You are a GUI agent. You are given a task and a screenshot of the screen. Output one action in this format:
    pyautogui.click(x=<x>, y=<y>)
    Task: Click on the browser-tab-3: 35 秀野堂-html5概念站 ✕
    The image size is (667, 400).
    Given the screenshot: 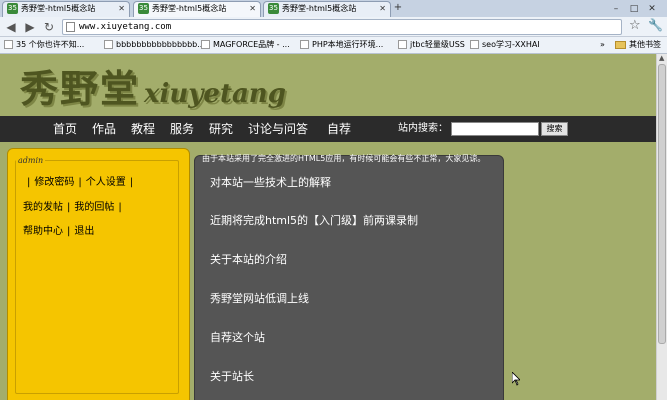 What is the action you would take?
    pyautogui.click(x=327, y=9)
    